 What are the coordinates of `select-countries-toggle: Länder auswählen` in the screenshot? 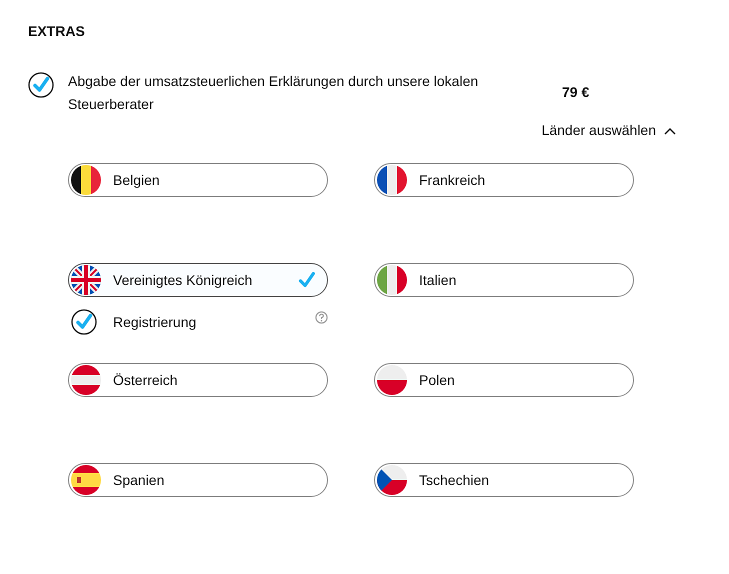 It's located at (609, 130).